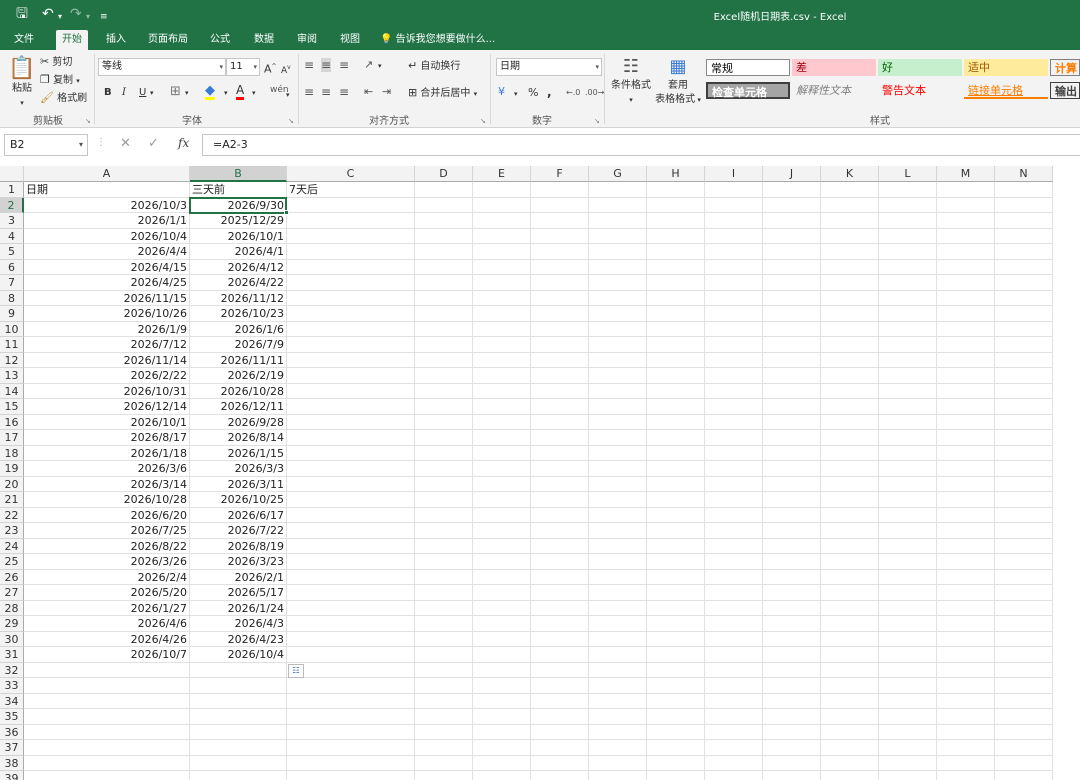  Describe the element at coordinates (734, 775) in the screenshot. I see `cell-i39` at that location.